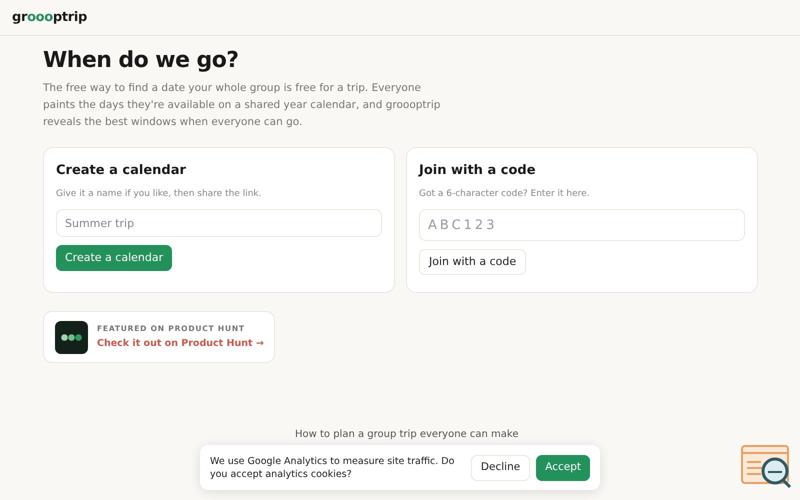 This screenshot has width=800, height=500. I want to click on dots-logo-icon, so click(71, 337).